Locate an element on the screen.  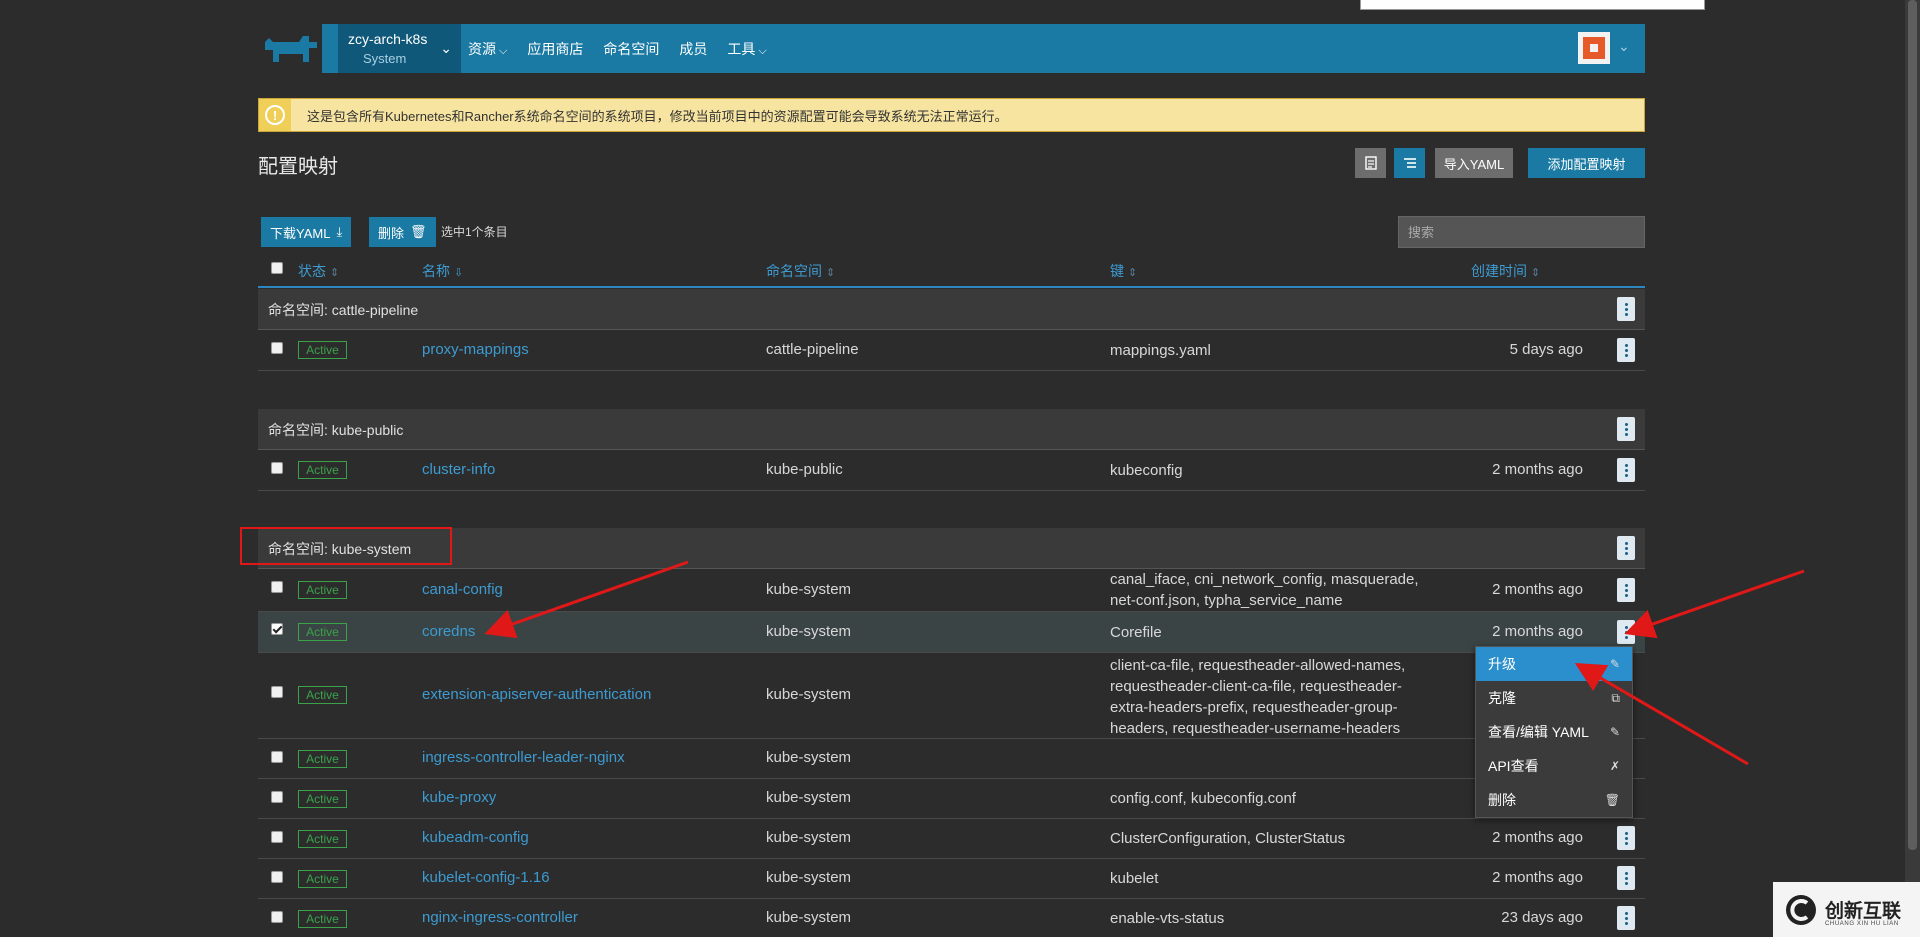
menu-item-upgrade: 升级 ✎ is located at coordinates (1554, 664).